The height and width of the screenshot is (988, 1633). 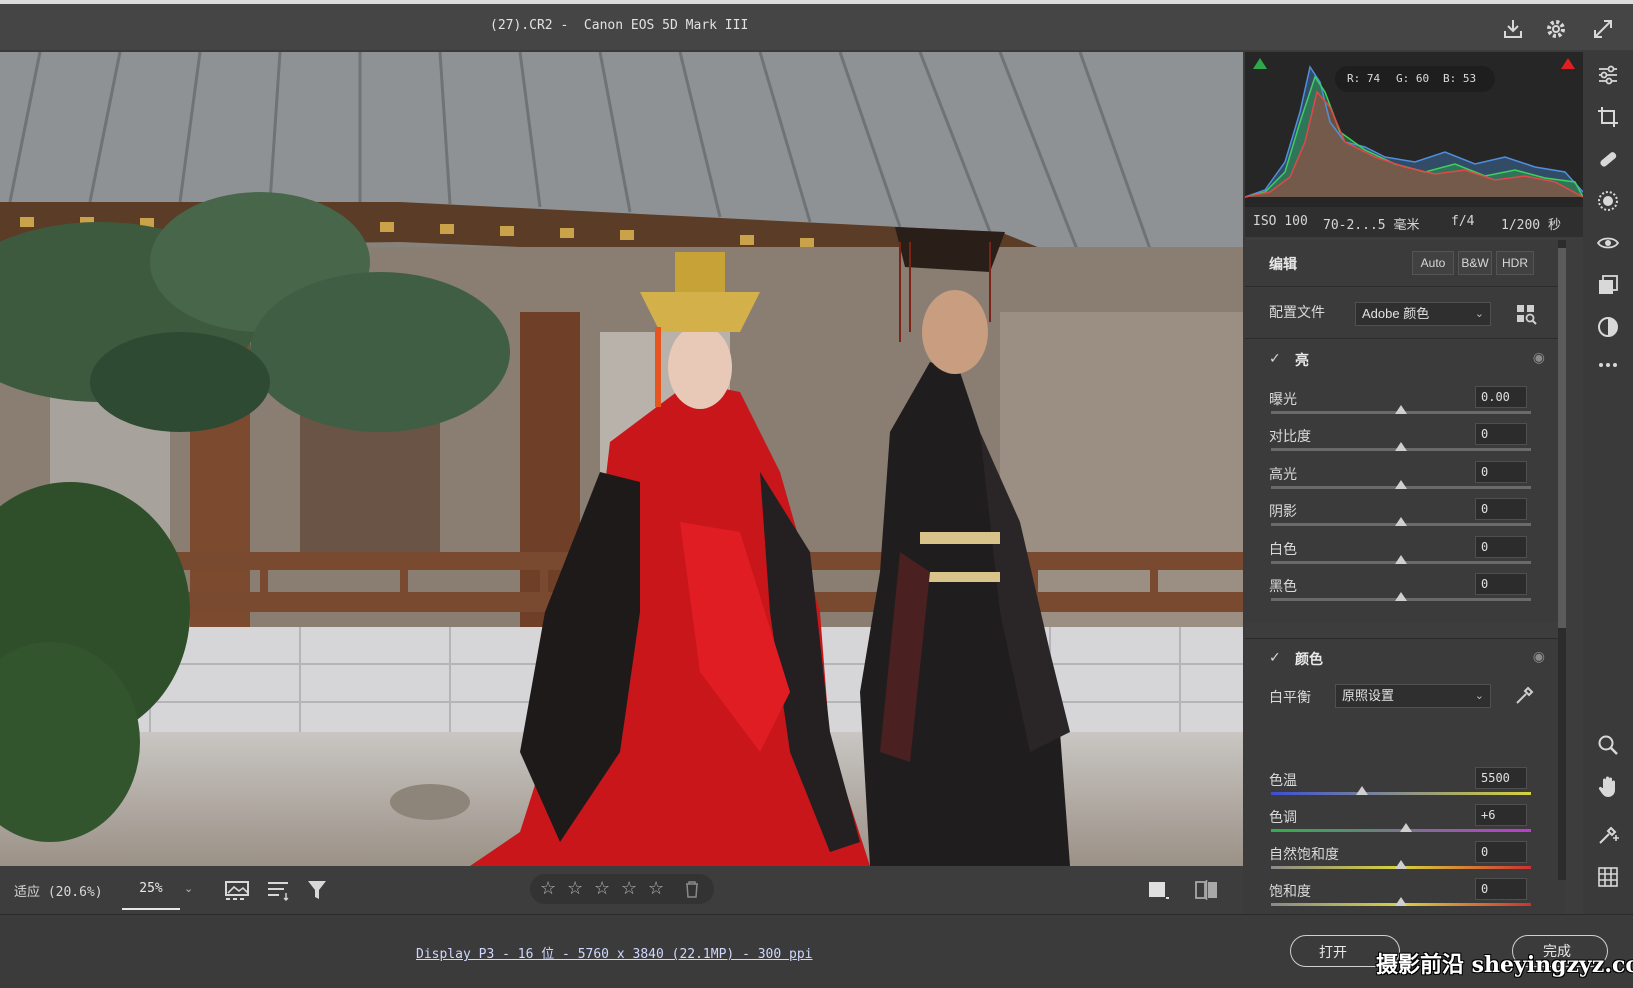 I want to click on red-eye-icon, so click(x=1608, y=243).